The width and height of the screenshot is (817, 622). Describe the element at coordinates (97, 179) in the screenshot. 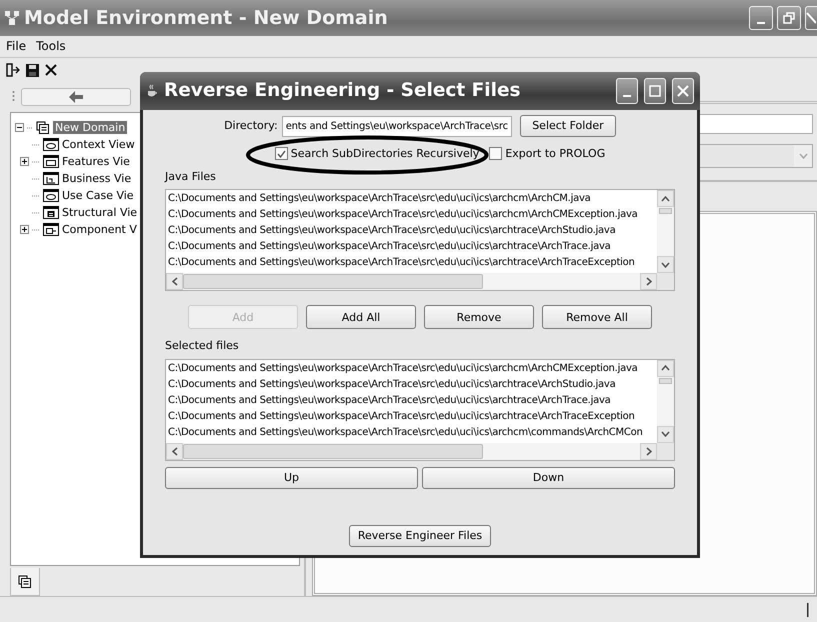

I see `tree-item: Business Vie` at that location.